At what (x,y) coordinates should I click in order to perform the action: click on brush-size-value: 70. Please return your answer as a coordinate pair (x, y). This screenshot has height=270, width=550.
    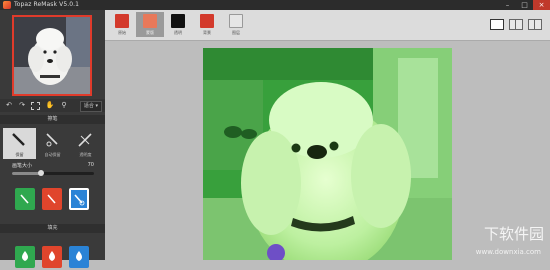
    Looking at the image, I should click on (90, 165).